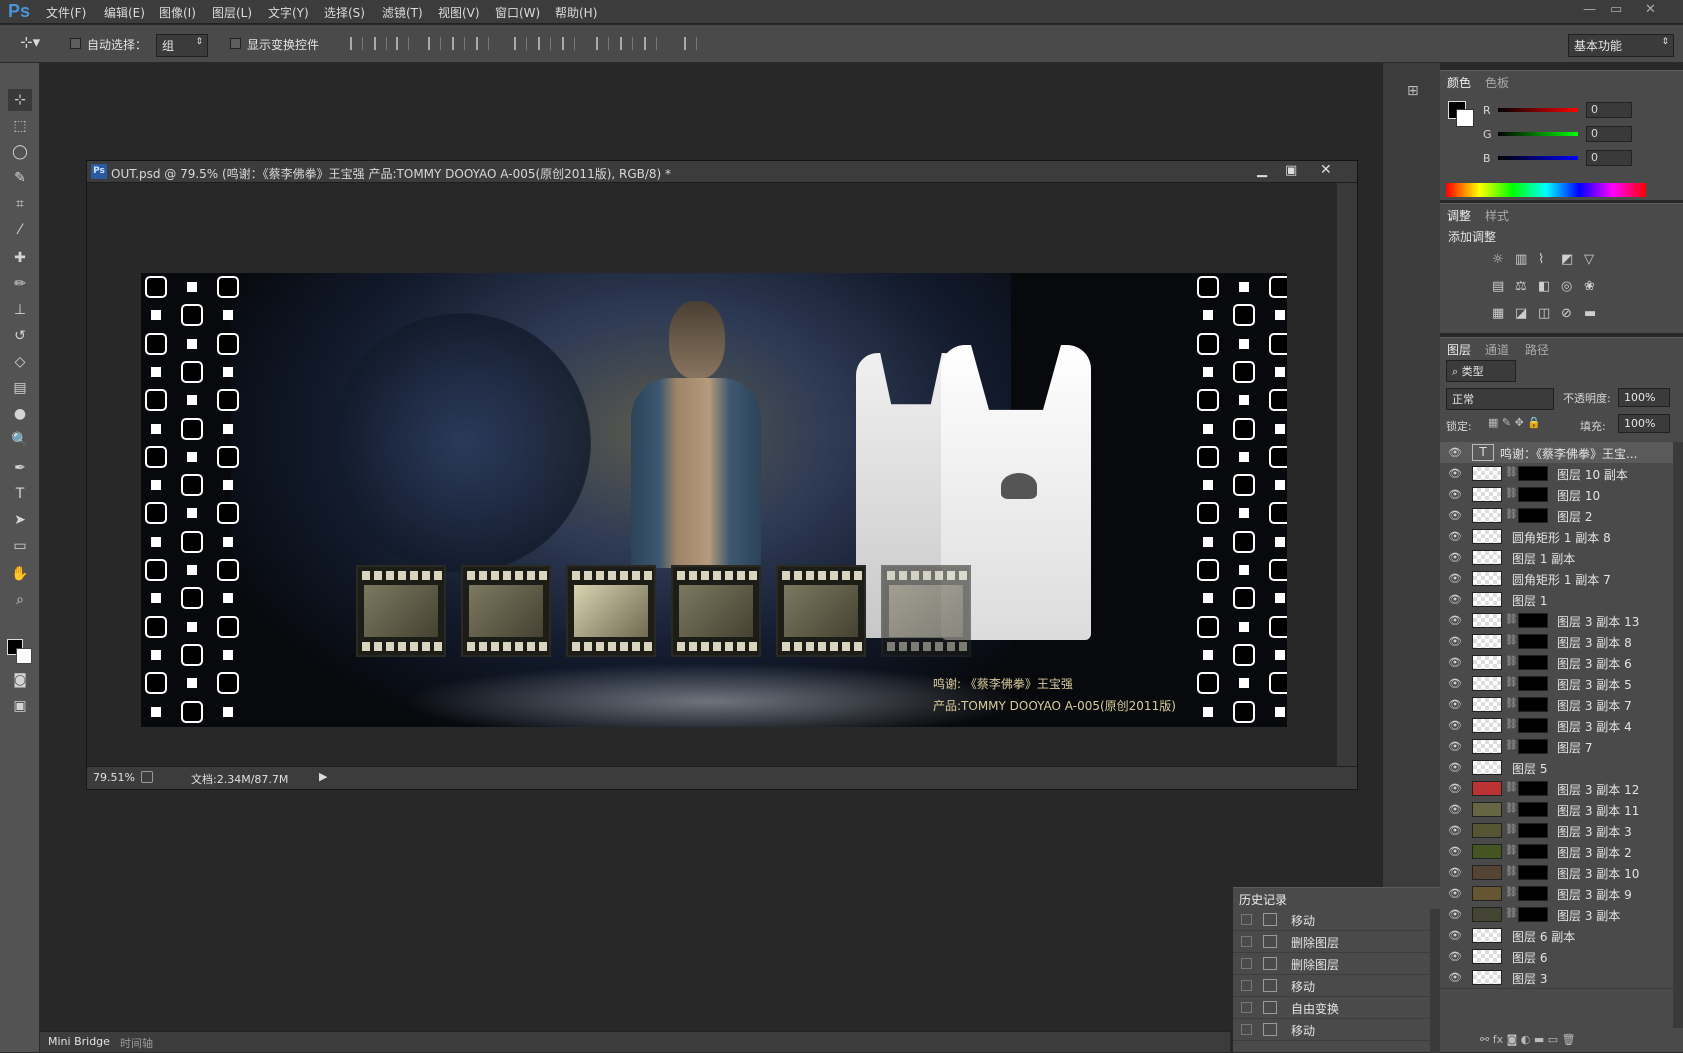 Image resolution: width=1683 pixels, height=1053 pixels. Describe the element at coordinates (1556, 894) in the screenshot. I see `layer-row: 👁 ⛓ 图层 3 副本 9` at that location.